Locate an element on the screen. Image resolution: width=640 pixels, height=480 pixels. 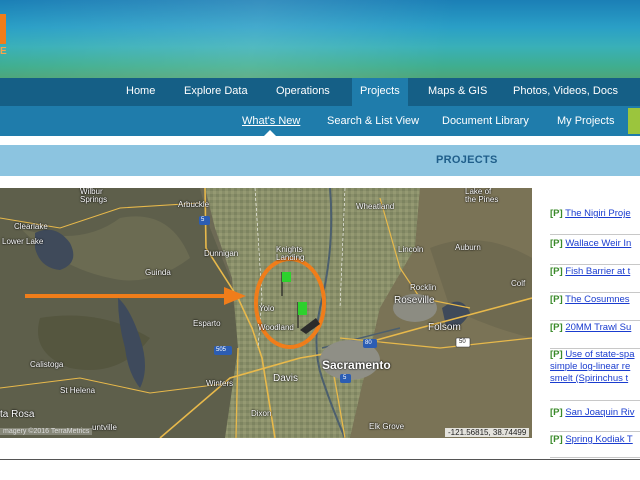
project-link: 20MM Trawl Su is located at coordinates (598, 327).